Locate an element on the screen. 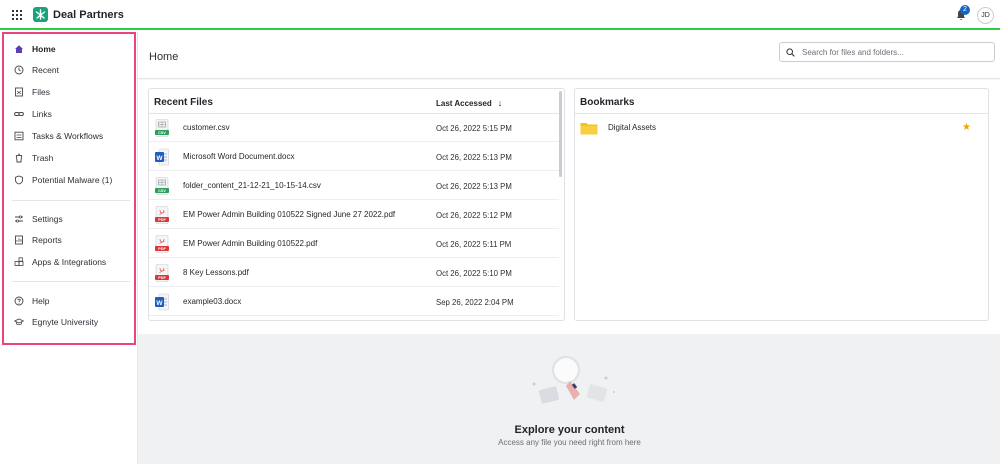 The width and height of the screenshot is (1000, 464). file-date: Oct 26, 2022 5:15 PM is located at coordinates (474, 128).